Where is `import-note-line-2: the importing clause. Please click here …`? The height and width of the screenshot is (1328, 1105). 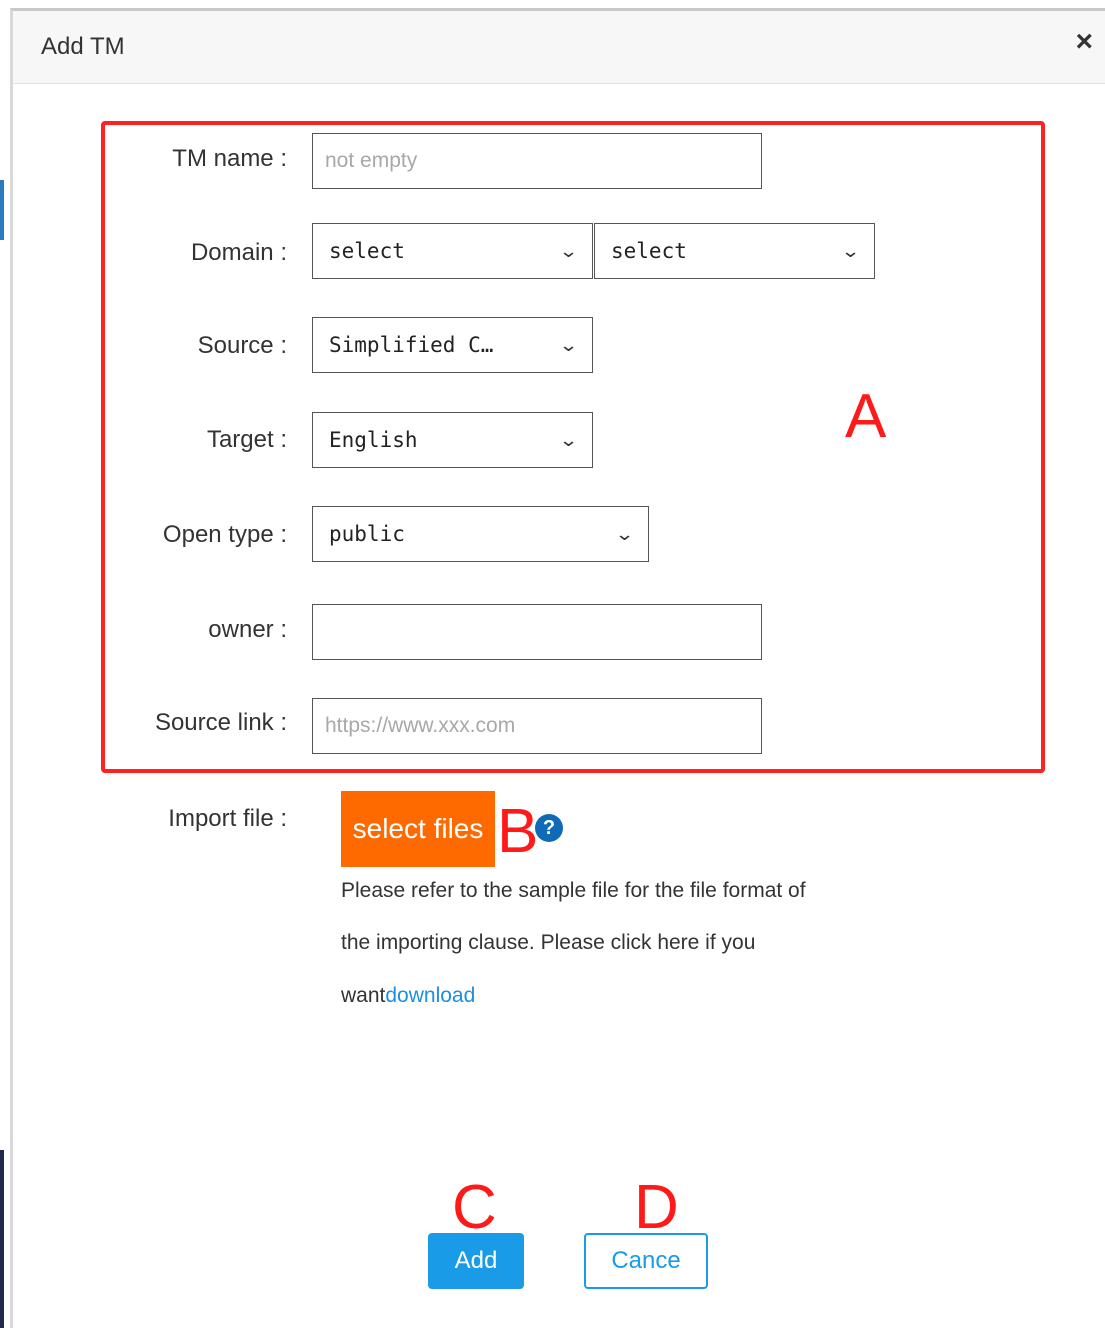
import-note-line-2: the importing clause. Please click here … is located at coordinates (548, 942).